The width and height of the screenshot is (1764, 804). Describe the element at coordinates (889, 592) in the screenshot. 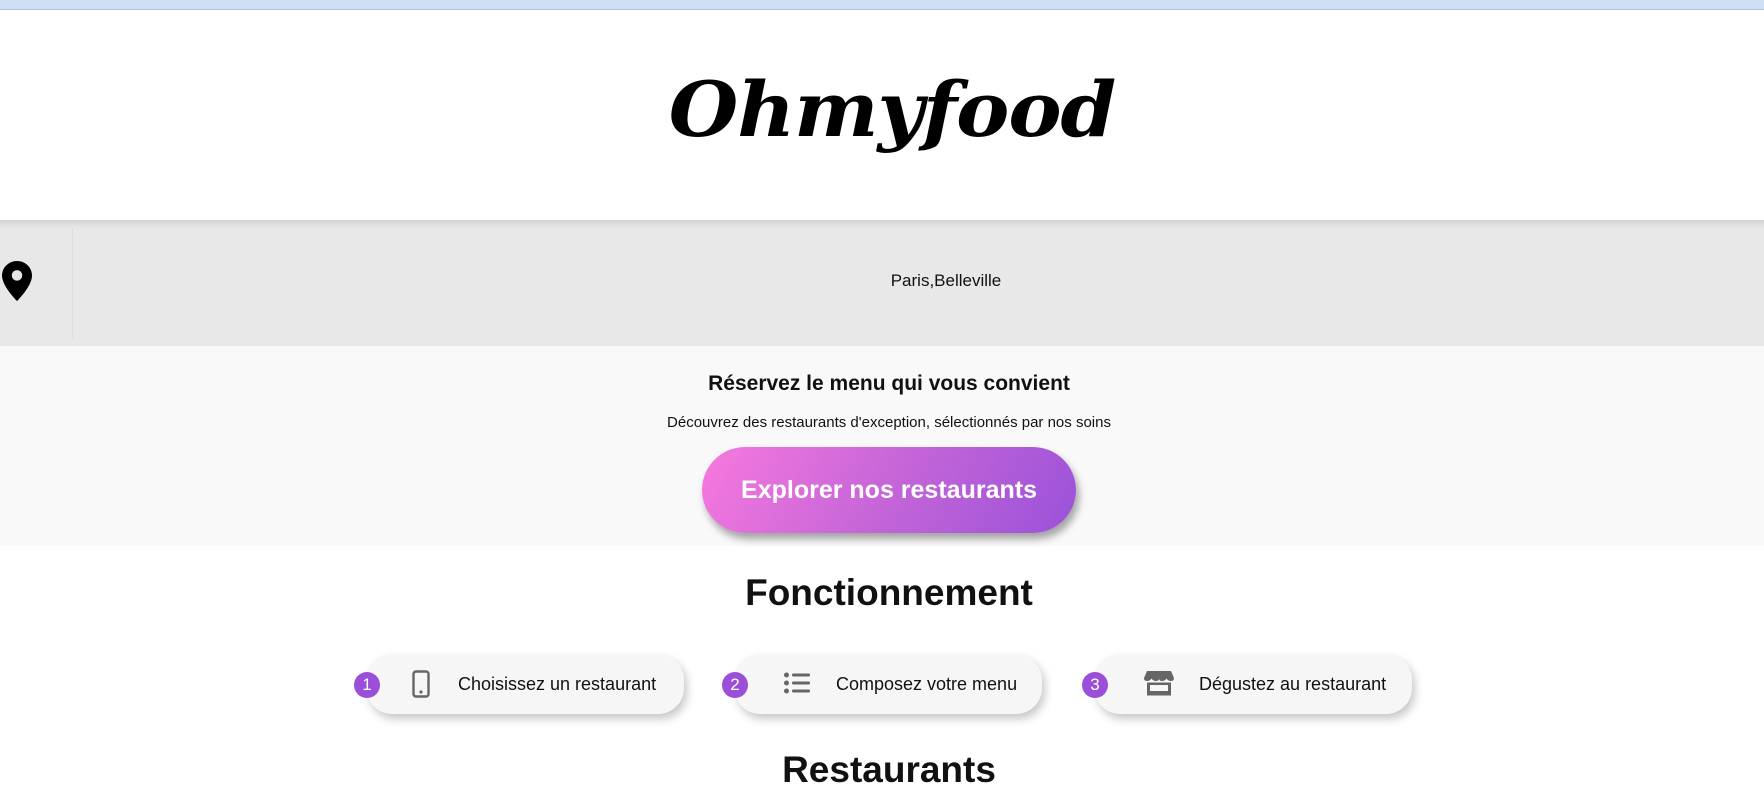

I see `how-it-works-title: Fonctionnement` at that location.